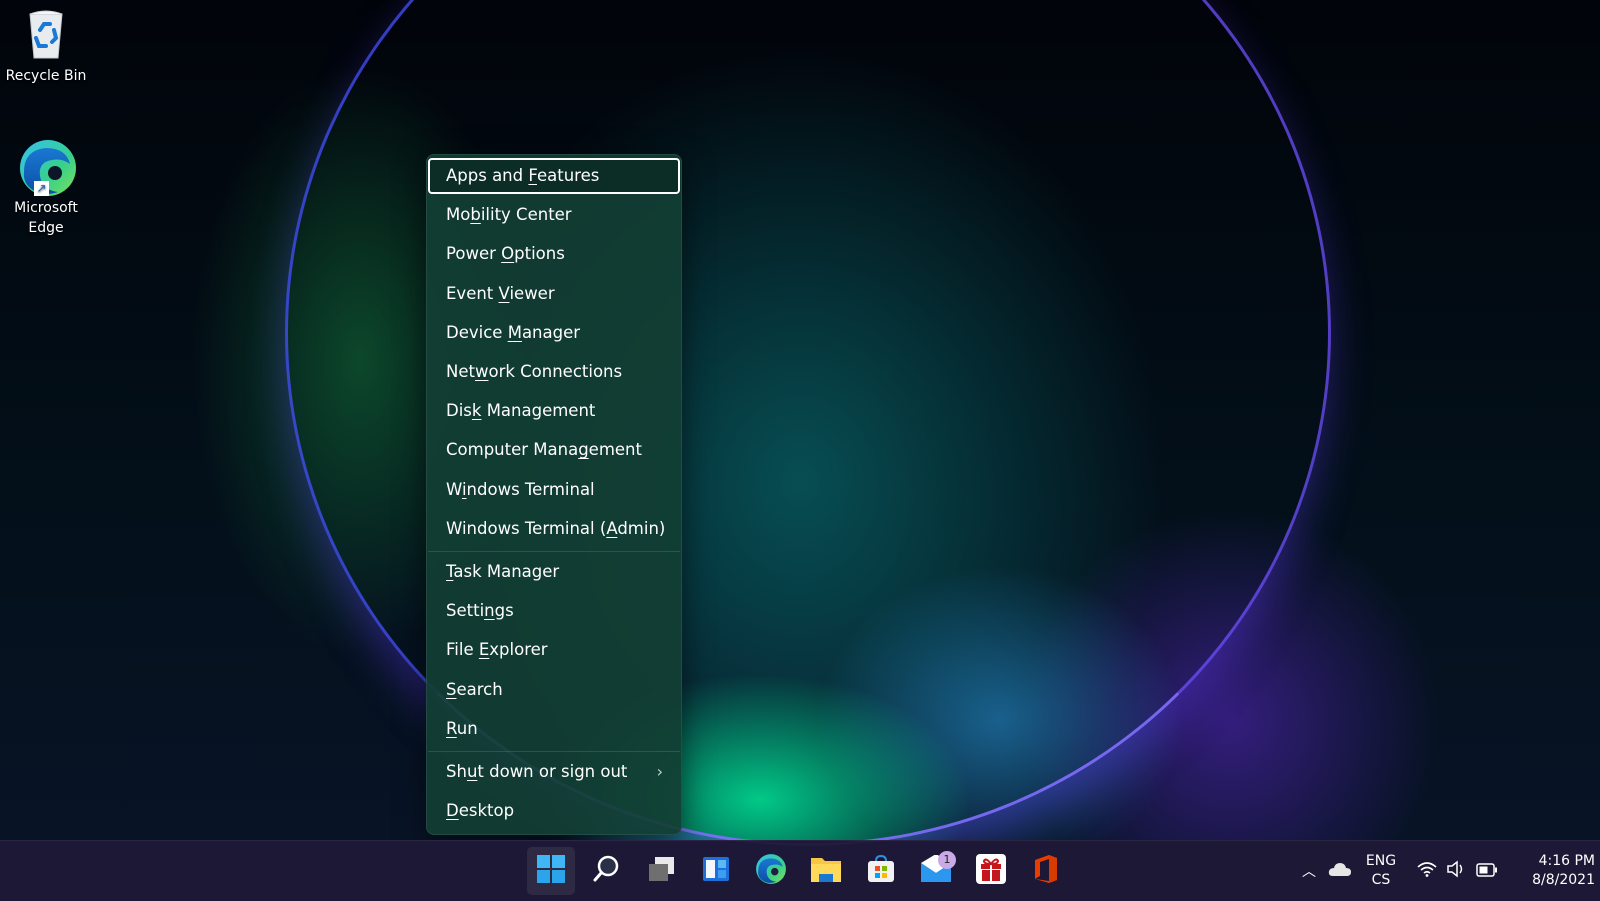 The image size is (1600, 901). What do you see at coordinates (532, 175) in the screenshot?
I see `access-key: F` at bounding box center [532, 175].